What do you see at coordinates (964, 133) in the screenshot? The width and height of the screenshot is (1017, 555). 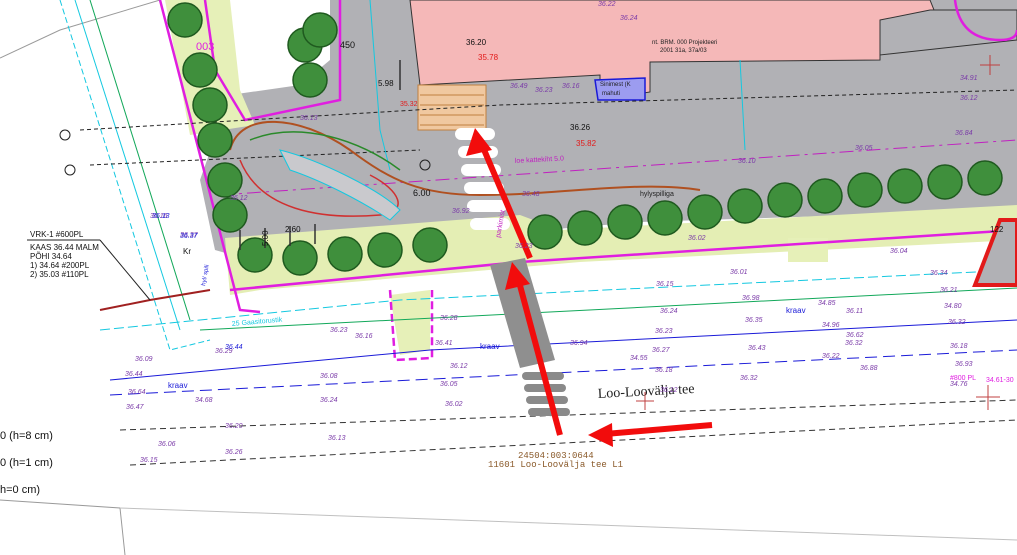 I see `spot-height-label: 36.84` at bounding box center [964, 133].